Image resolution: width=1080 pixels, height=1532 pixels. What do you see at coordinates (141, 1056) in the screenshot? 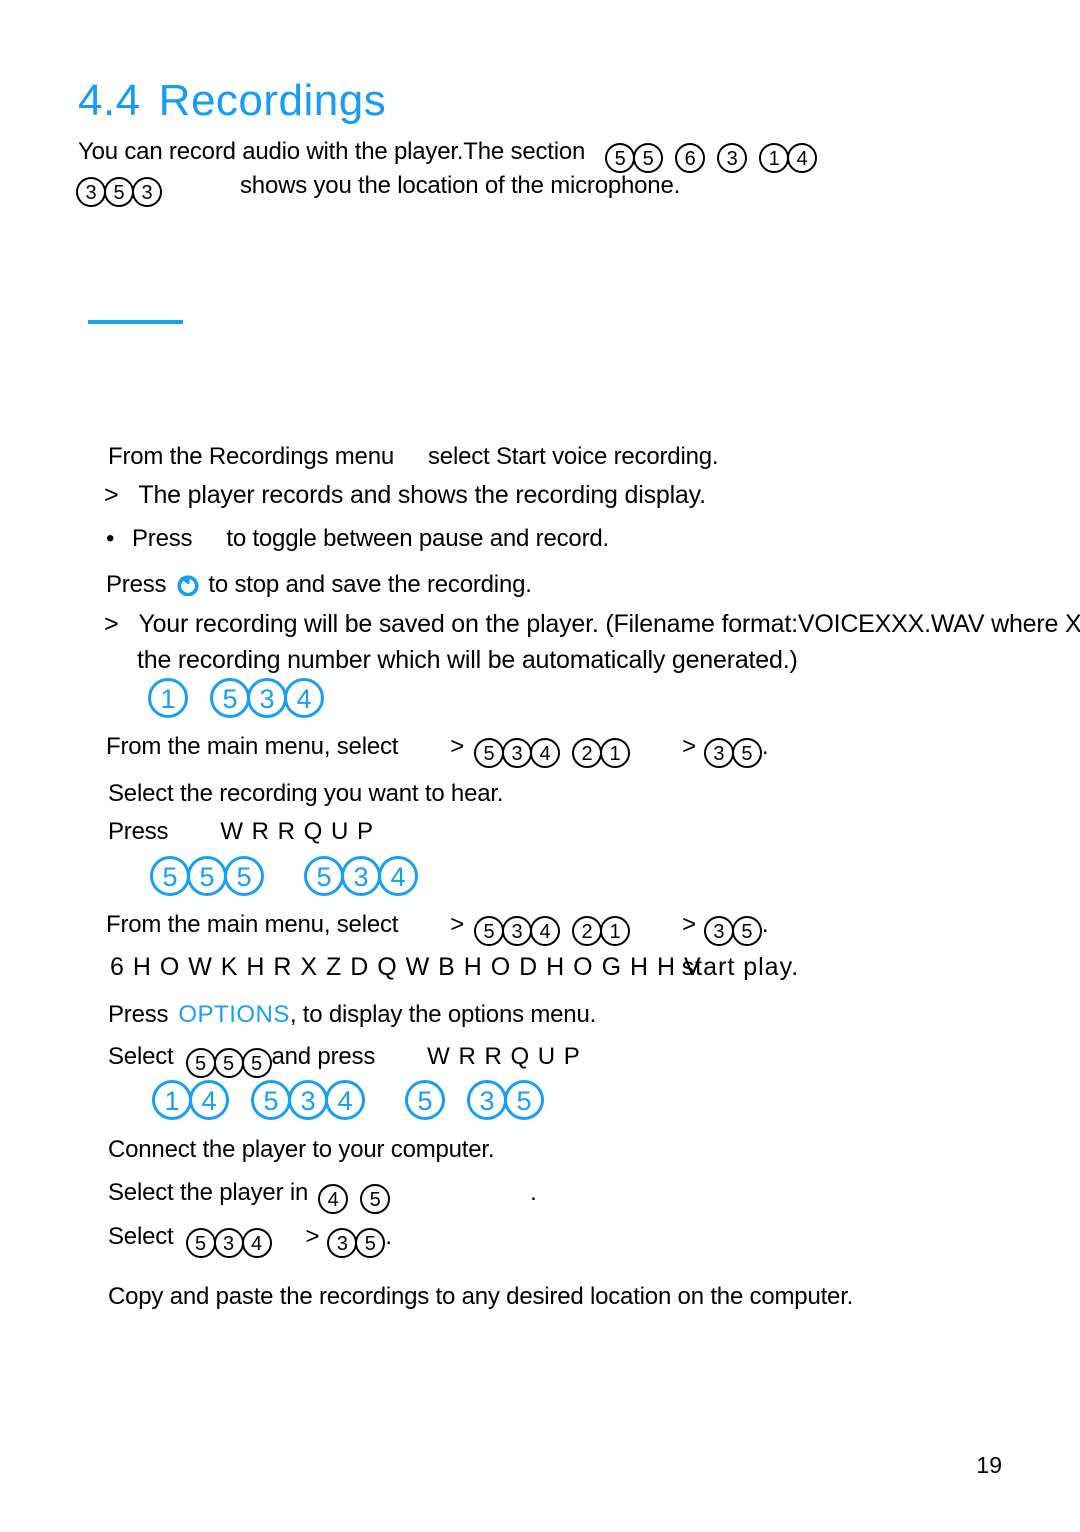
I see `select-label: Select` at bounding box center [141, 1056].